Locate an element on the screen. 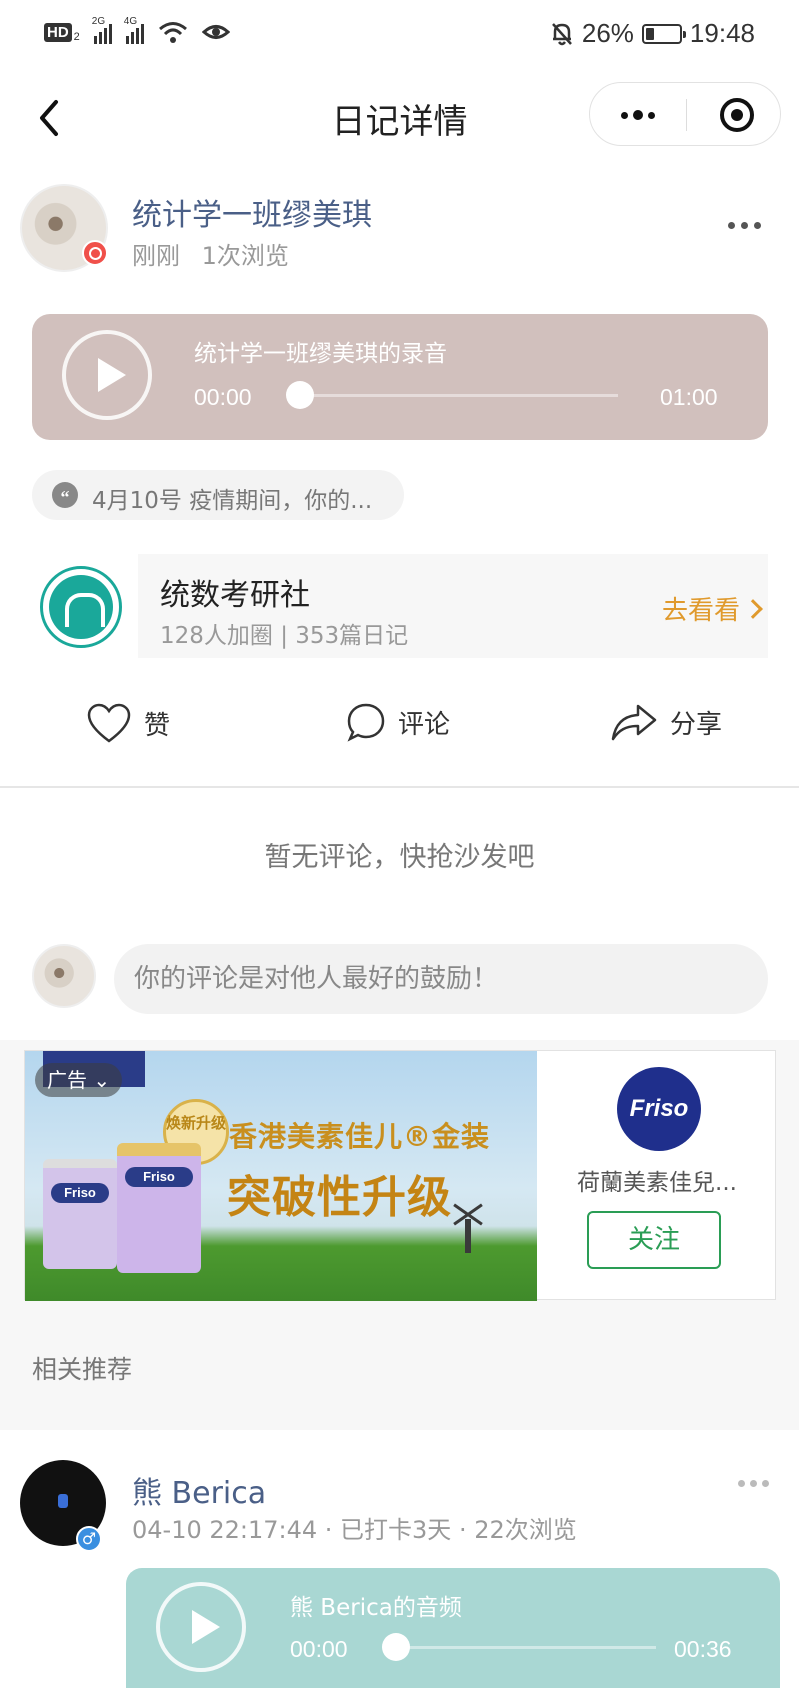  share-label: 分享 is located at coordinates (696, 724).